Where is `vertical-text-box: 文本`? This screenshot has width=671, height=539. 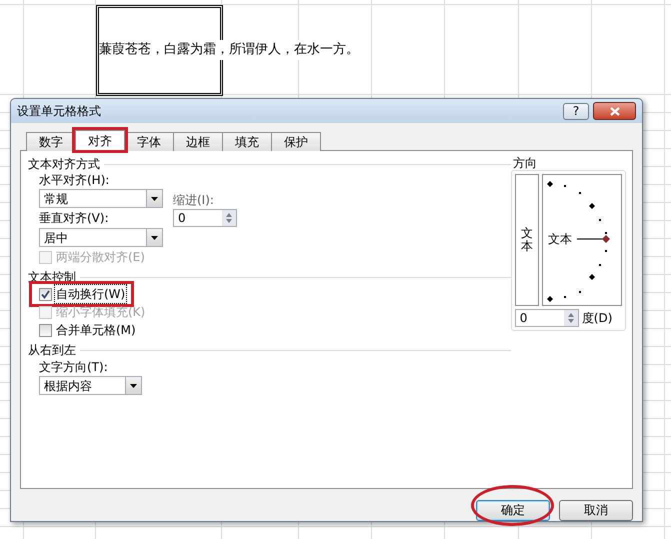
vertical-text-box: 文本 is located at coordinates (526, 240).